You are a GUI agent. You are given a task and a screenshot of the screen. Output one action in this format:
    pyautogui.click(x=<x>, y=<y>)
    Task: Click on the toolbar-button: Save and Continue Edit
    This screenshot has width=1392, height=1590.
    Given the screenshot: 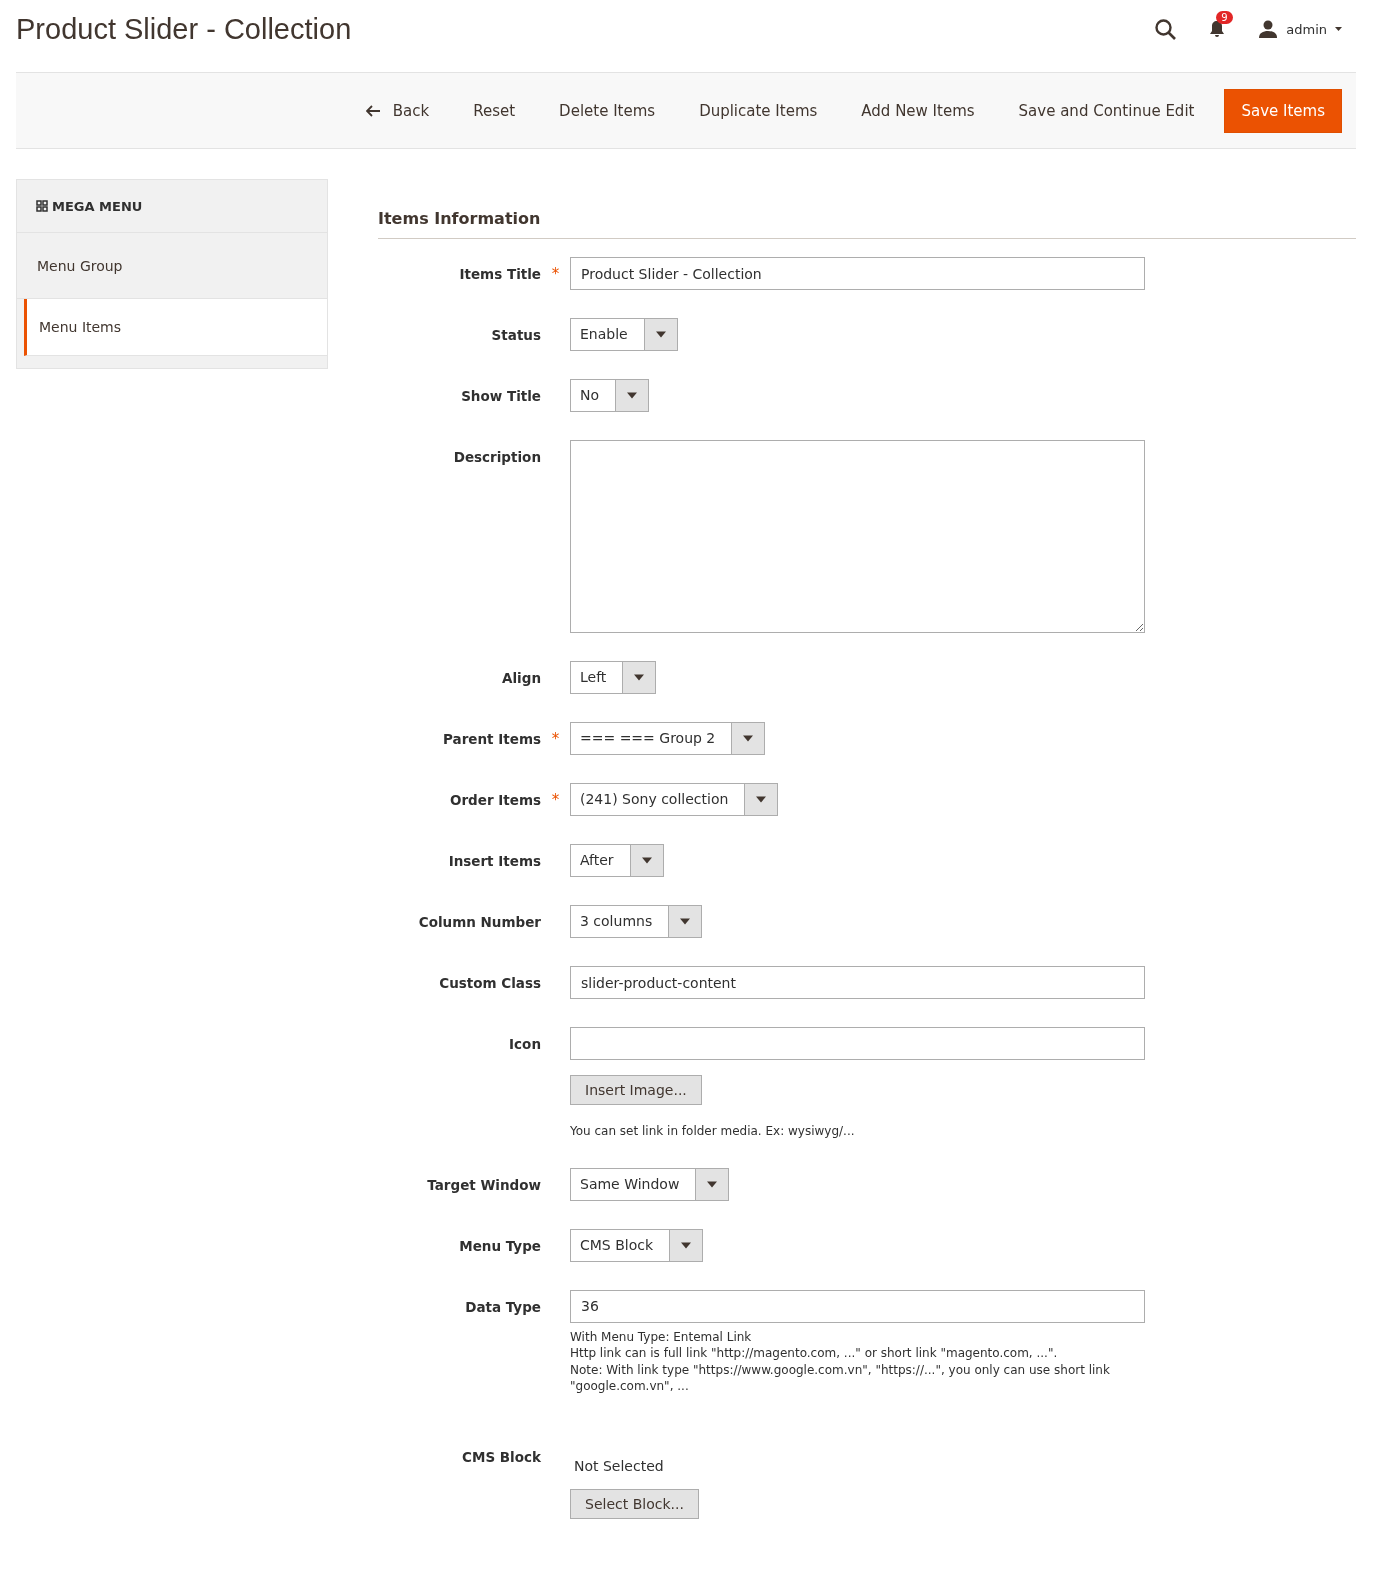 What is the action you would take?
    pyautogui.click(x=1106, y=110)
    